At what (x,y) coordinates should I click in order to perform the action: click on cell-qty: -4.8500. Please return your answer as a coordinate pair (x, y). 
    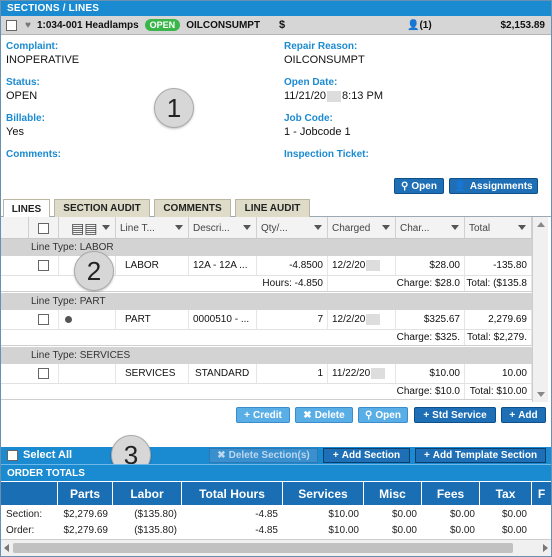
    Looking at the image, I should click on (292, 265).